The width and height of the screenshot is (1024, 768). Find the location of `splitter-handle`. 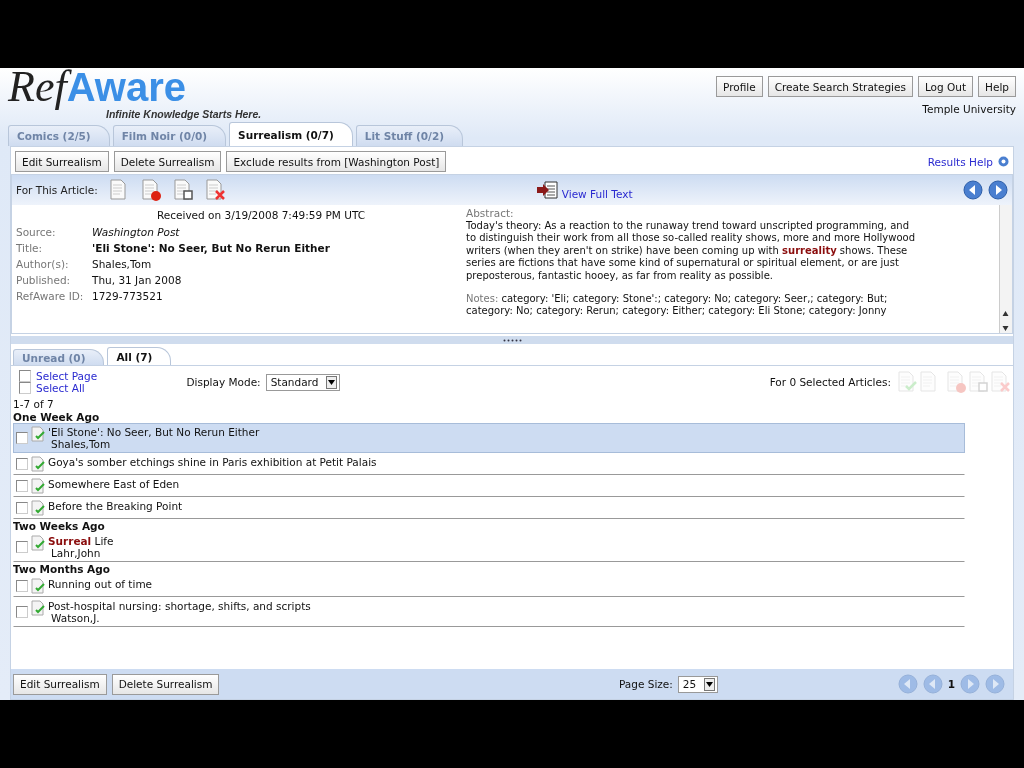

splitter-handle is located at coordinates (512, 340).